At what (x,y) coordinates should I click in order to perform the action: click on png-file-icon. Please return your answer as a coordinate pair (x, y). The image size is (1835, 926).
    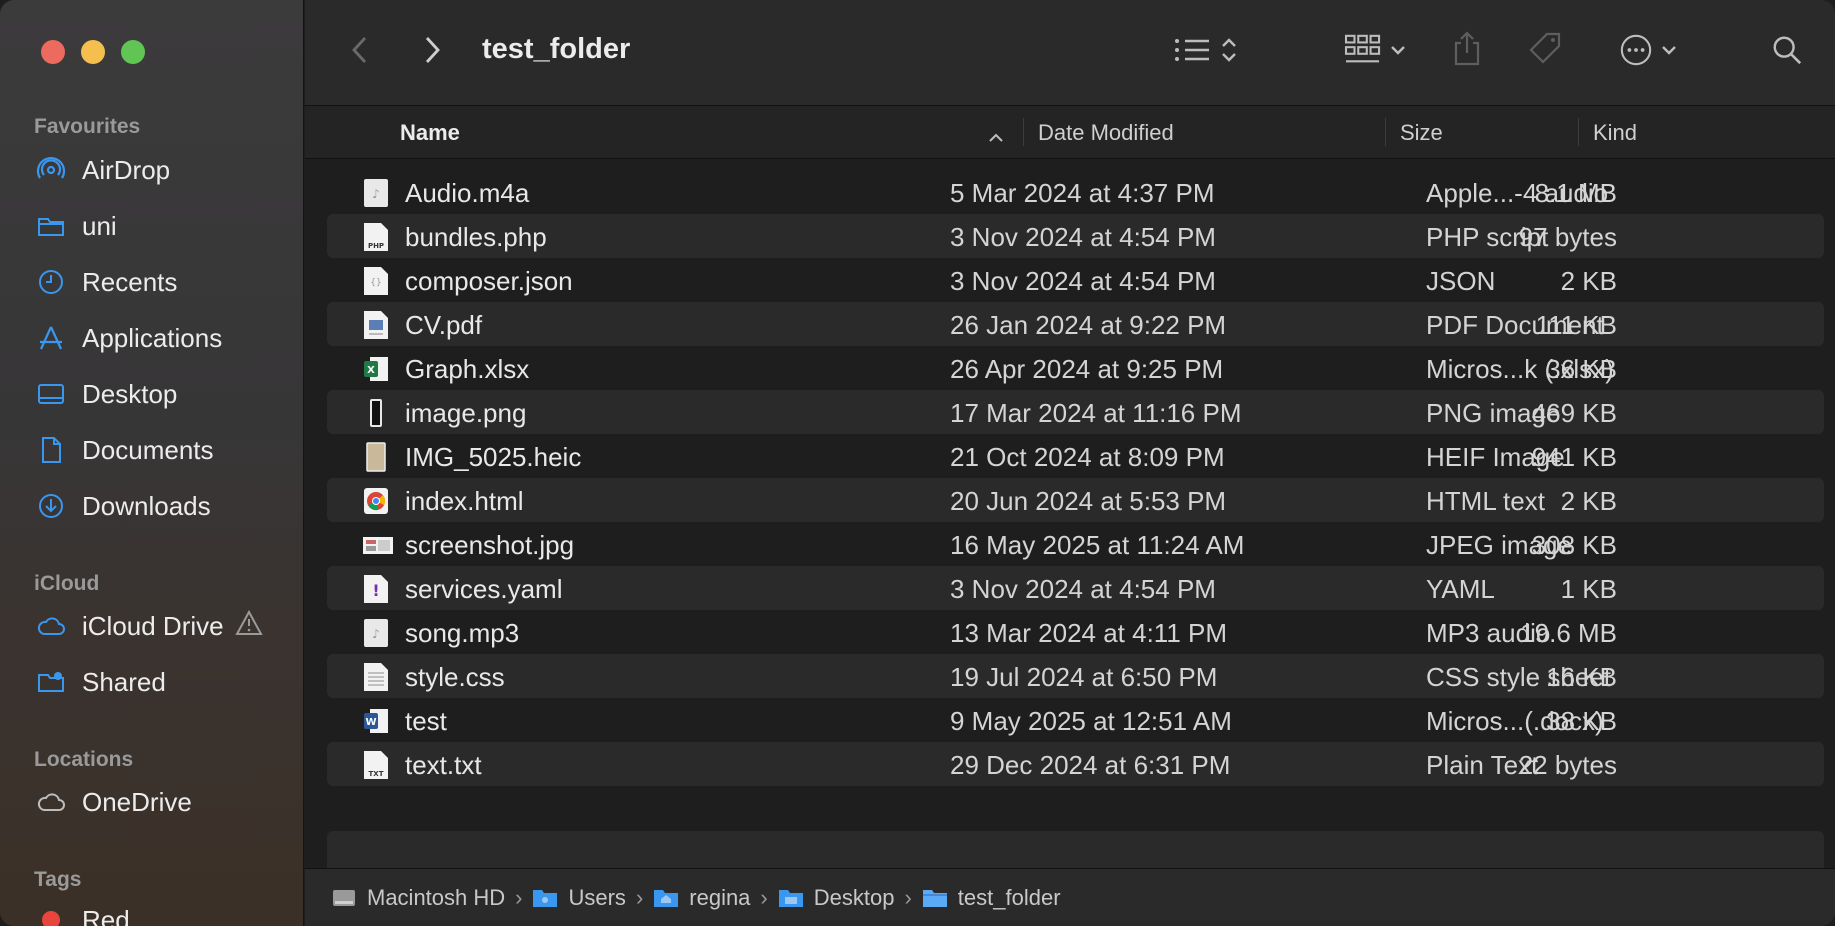
    Looking at the image, I should click on (376, 413).